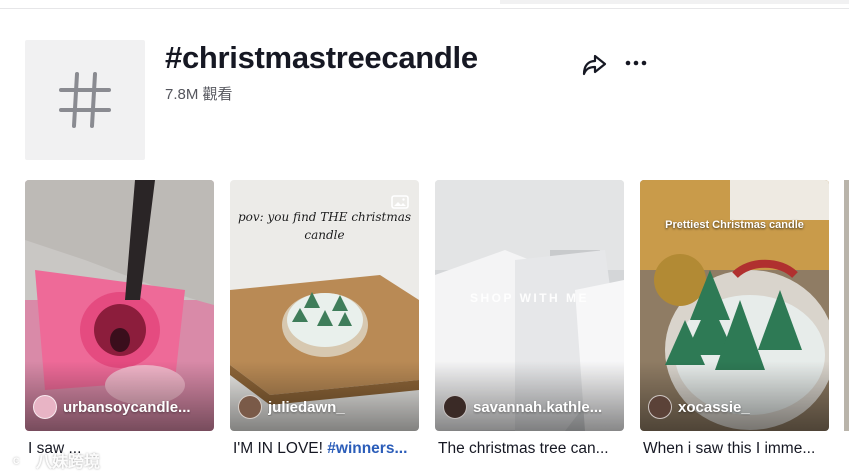 The height and width of the screenshot is (475, 849). I want to click on share-button, so click(594, 65).